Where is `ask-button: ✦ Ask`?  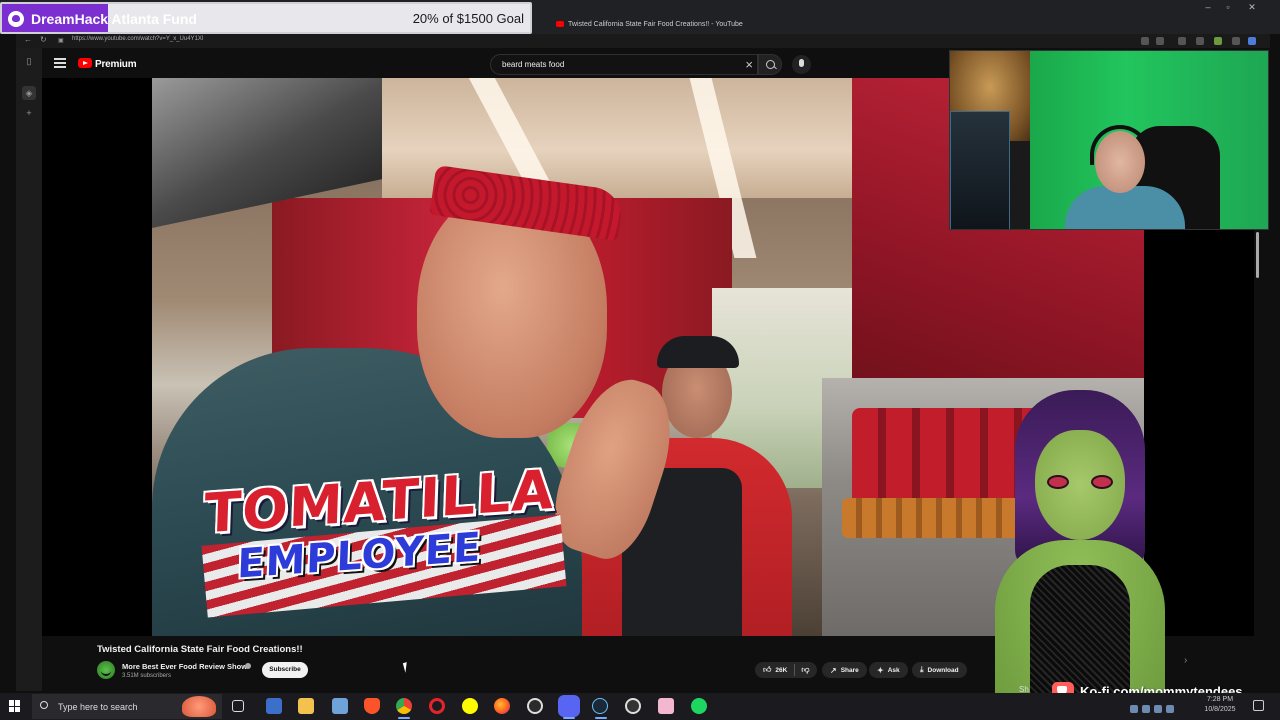 ask-button: ✦ Ask is located at coordinates (888, 670).